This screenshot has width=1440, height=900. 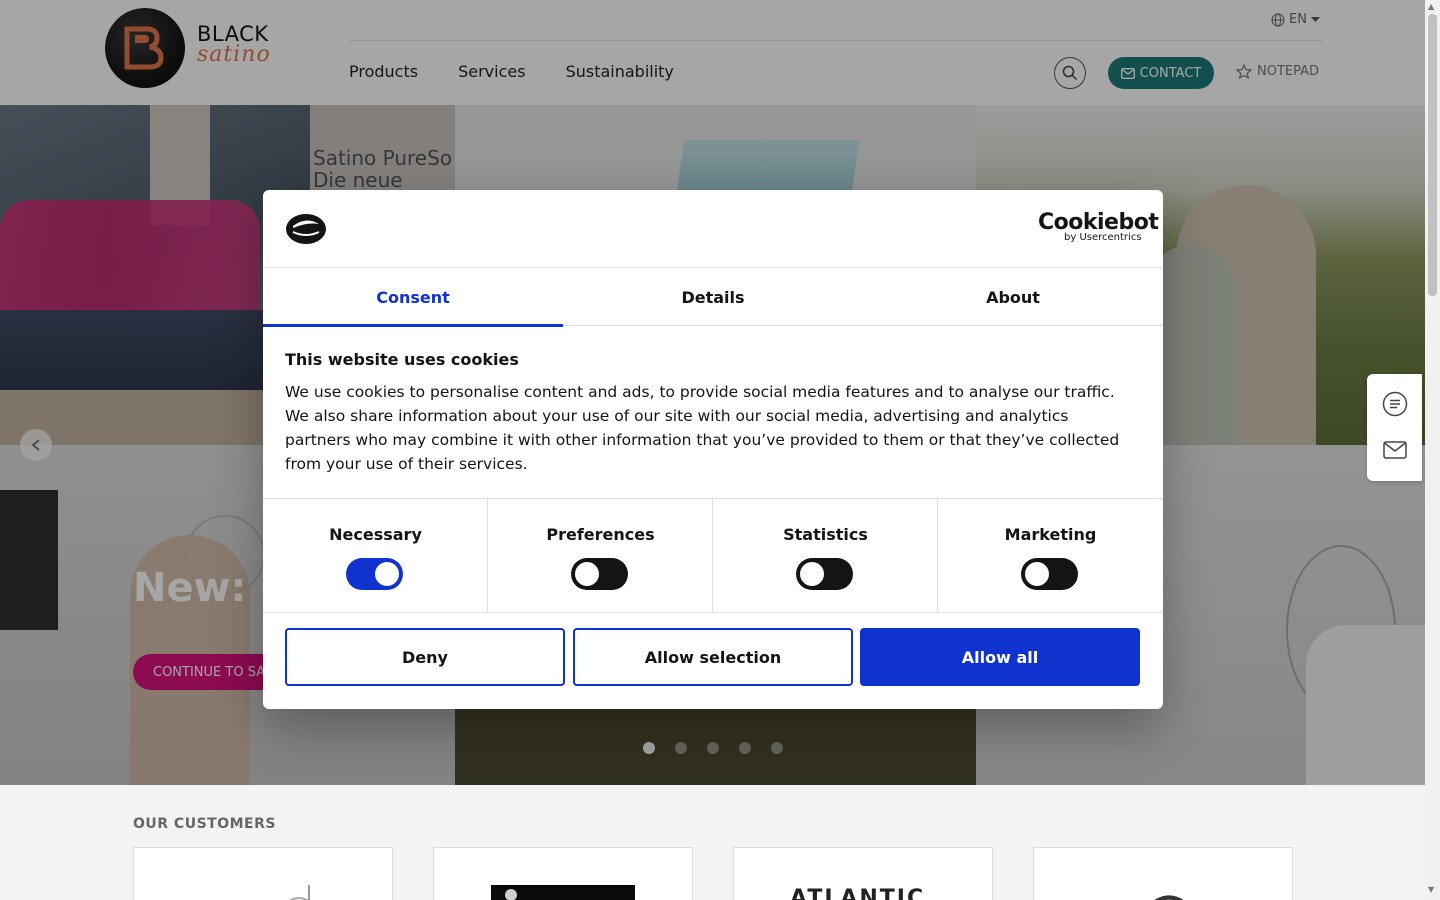 What do you see at coordinates (863, 873) in the screenshot?
I see `customer-card-3: ATLANTIC` at bounding box center [863, 873].